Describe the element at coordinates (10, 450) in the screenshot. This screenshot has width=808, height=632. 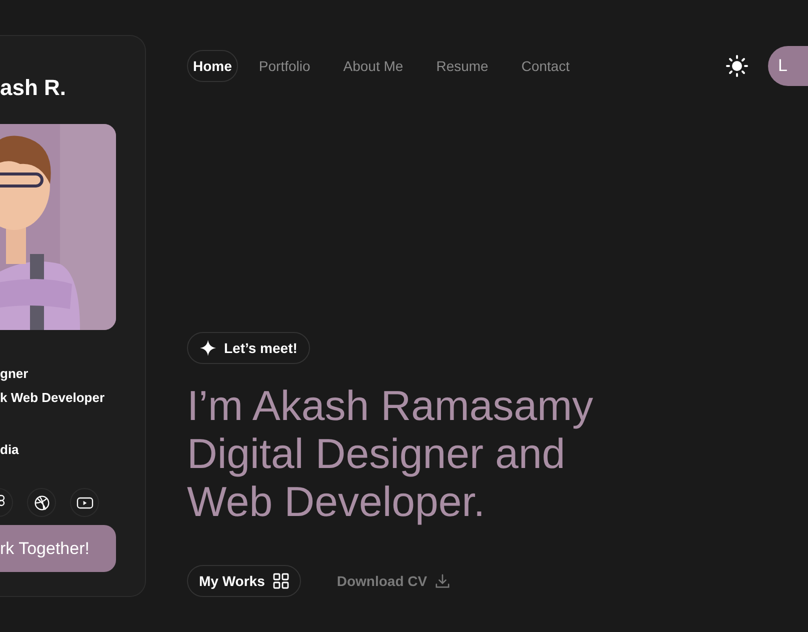
I see `location-text: dia` at that location.